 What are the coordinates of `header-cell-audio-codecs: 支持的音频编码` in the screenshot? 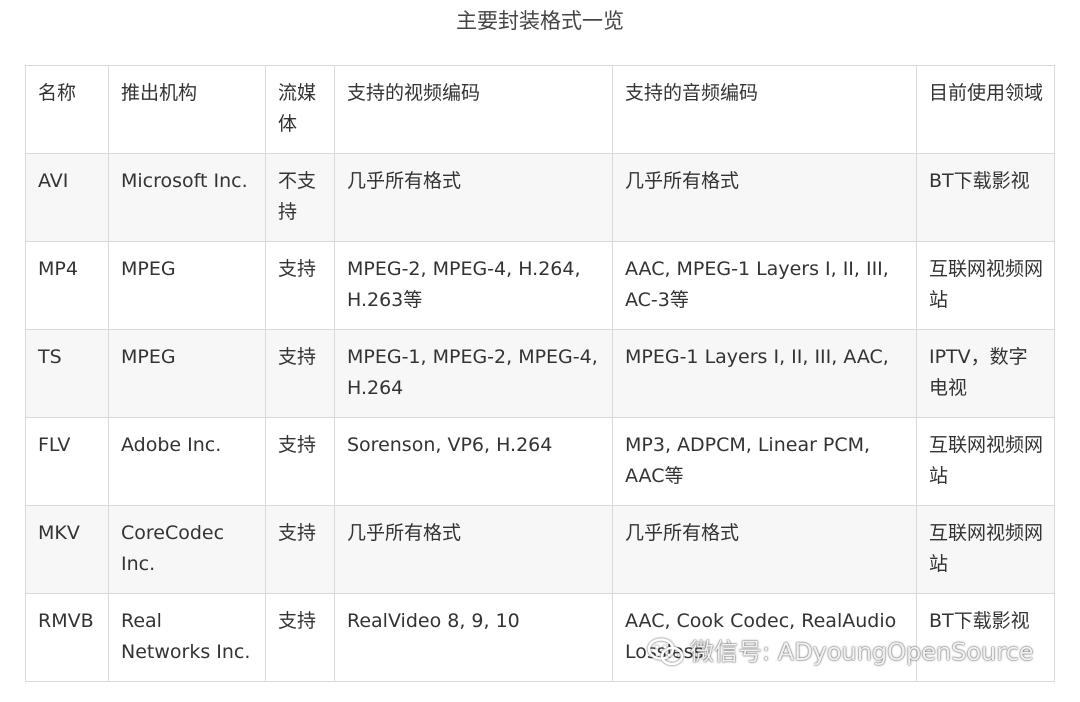 It's located at (764, 109).